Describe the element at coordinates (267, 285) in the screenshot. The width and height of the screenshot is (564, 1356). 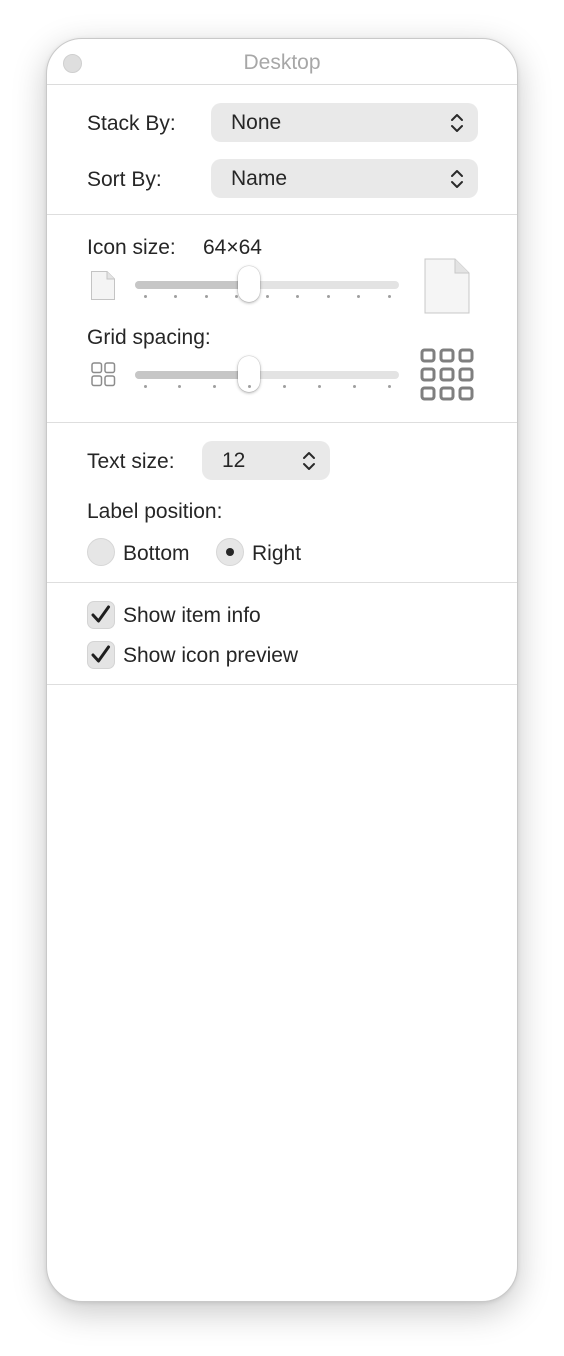
I see `icon-size-track` at that location.